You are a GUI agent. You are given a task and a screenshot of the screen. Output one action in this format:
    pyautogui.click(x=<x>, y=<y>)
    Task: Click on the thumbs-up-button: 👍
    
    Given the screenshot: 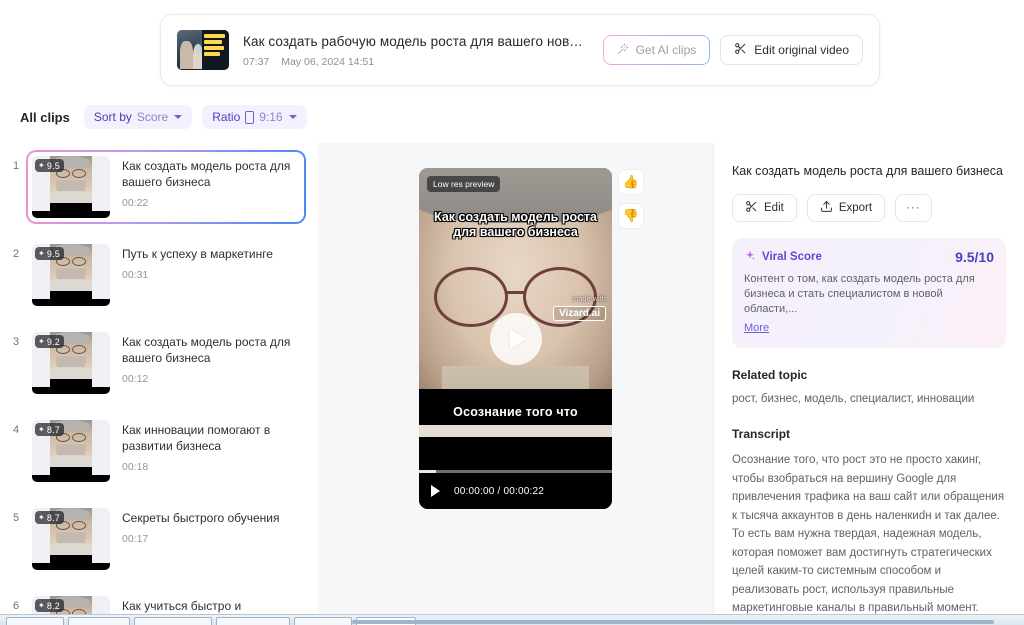 What is the action you would take?
    pyautogui.click(x=631, y=182)
    